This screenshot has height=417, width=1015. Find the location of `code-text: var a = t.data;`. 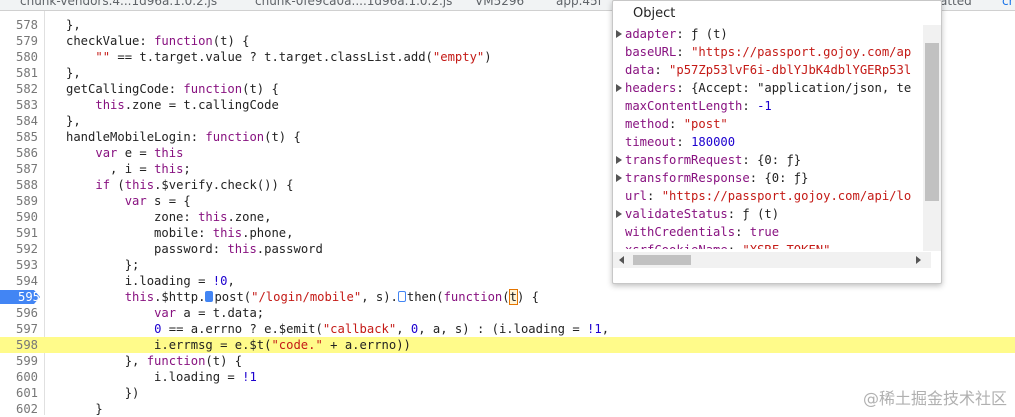

code-text: var a = t.data; is located at coordinates (209, 313).